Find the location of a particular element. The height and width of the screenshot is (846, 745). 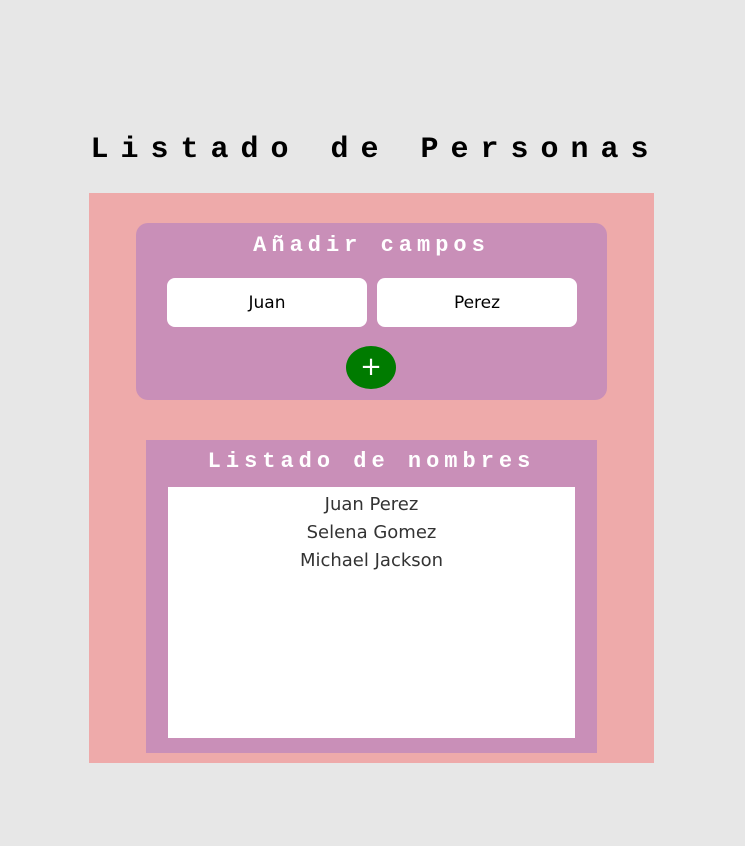

last-name-input is located at coordinates (477, 302).